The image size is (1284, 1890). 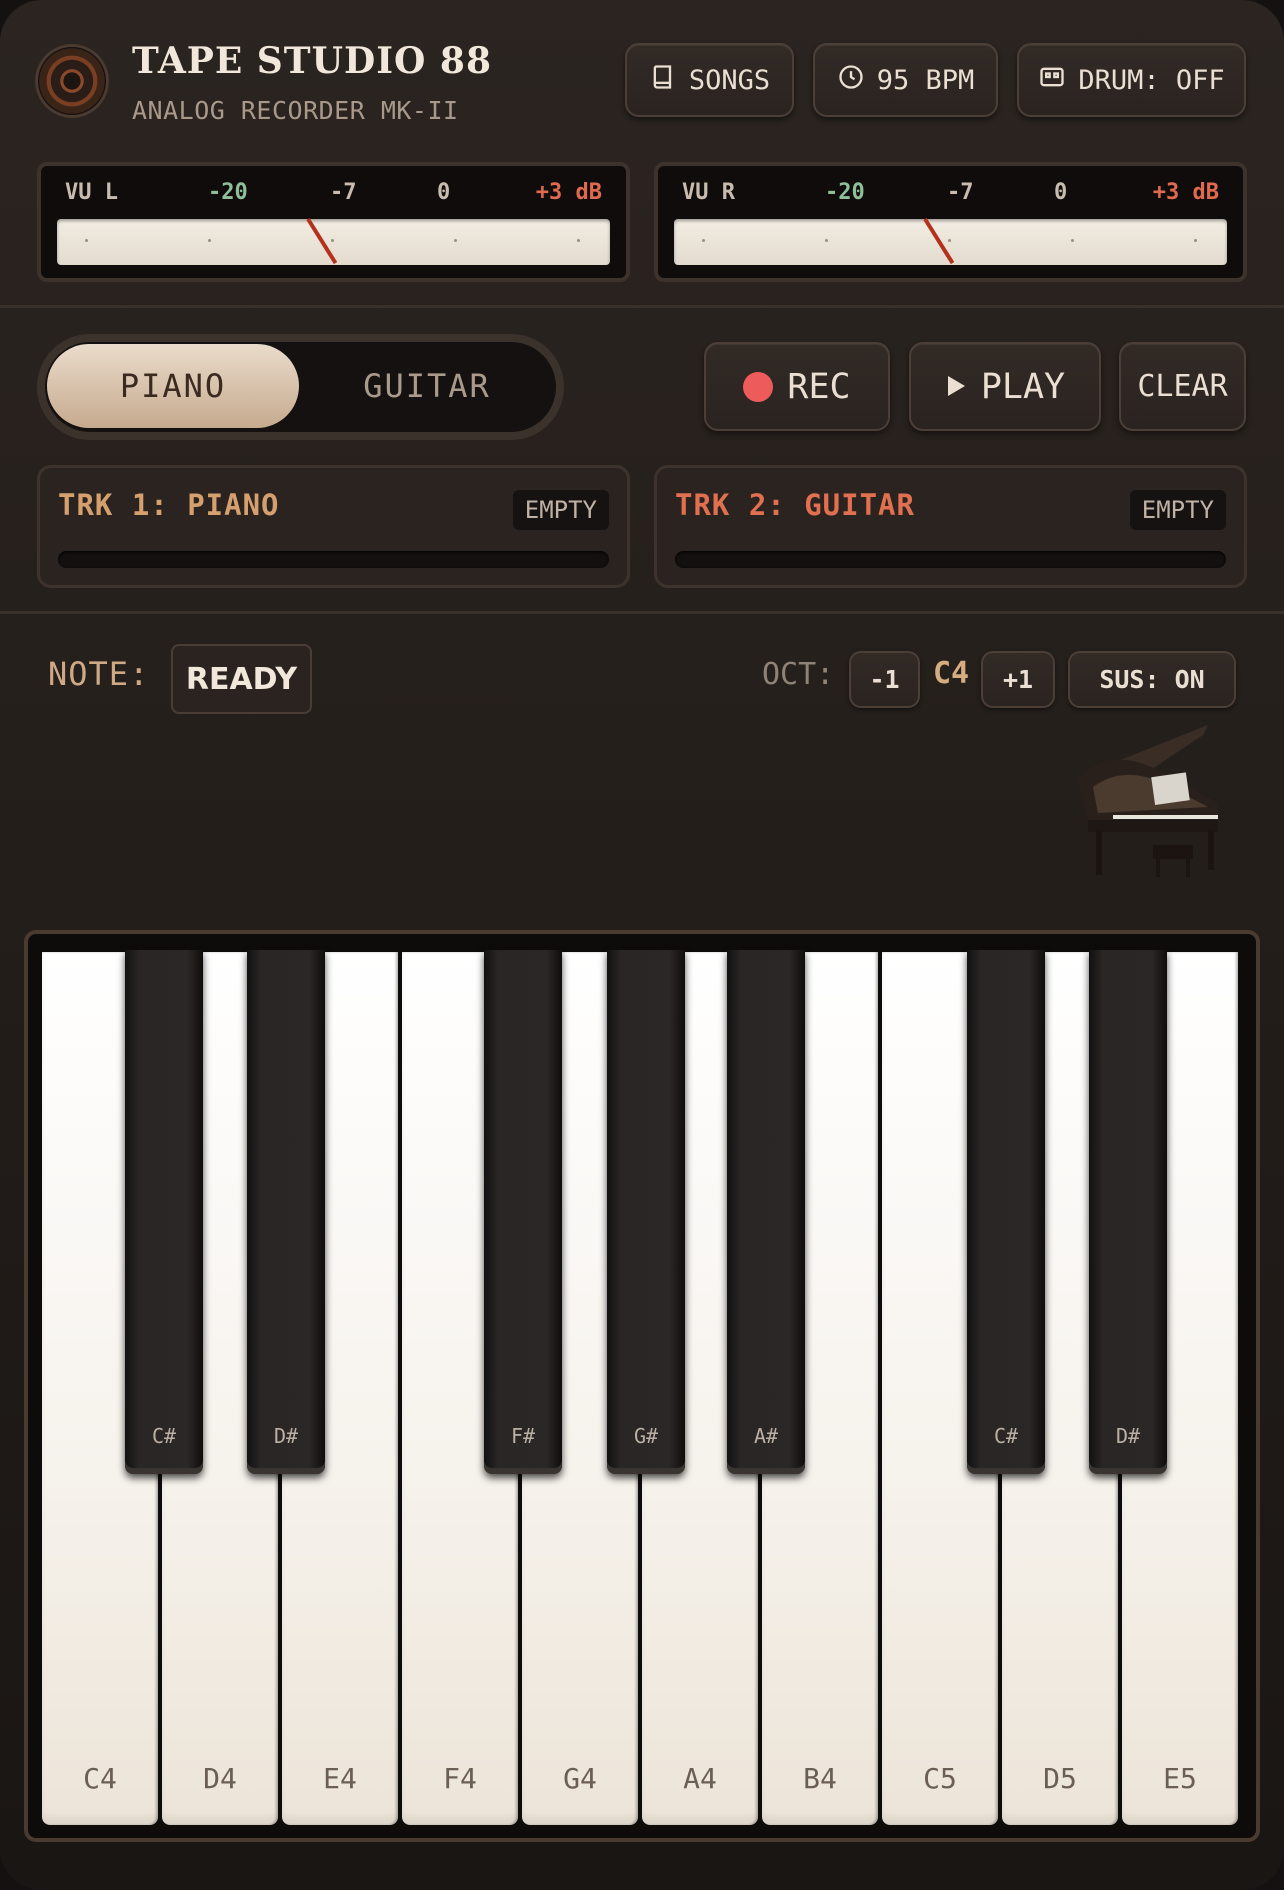 I want to click on drum-machine-icon, so click(x=1052, y=80).